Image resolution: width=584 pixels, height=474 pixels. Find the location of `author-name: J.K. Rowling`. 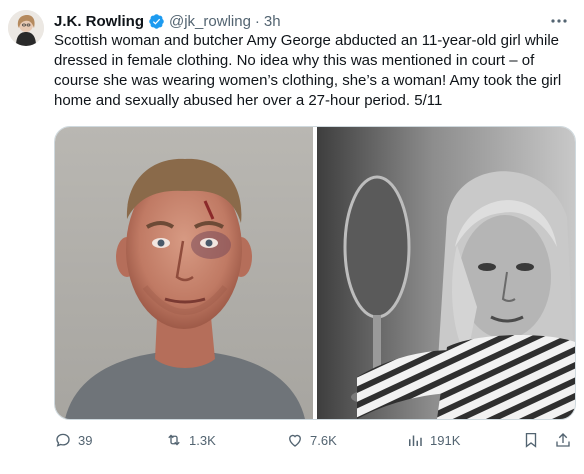

author-name: J.K. Rowling is located at coordinates (99, 21).